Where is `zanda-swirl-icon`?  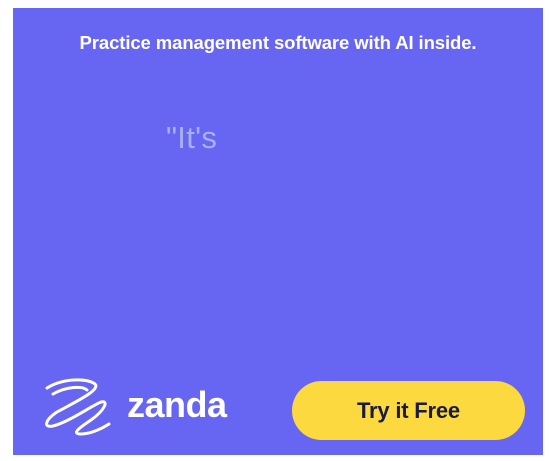
zanda-swirl-icon is located at coordinates (75, 407).